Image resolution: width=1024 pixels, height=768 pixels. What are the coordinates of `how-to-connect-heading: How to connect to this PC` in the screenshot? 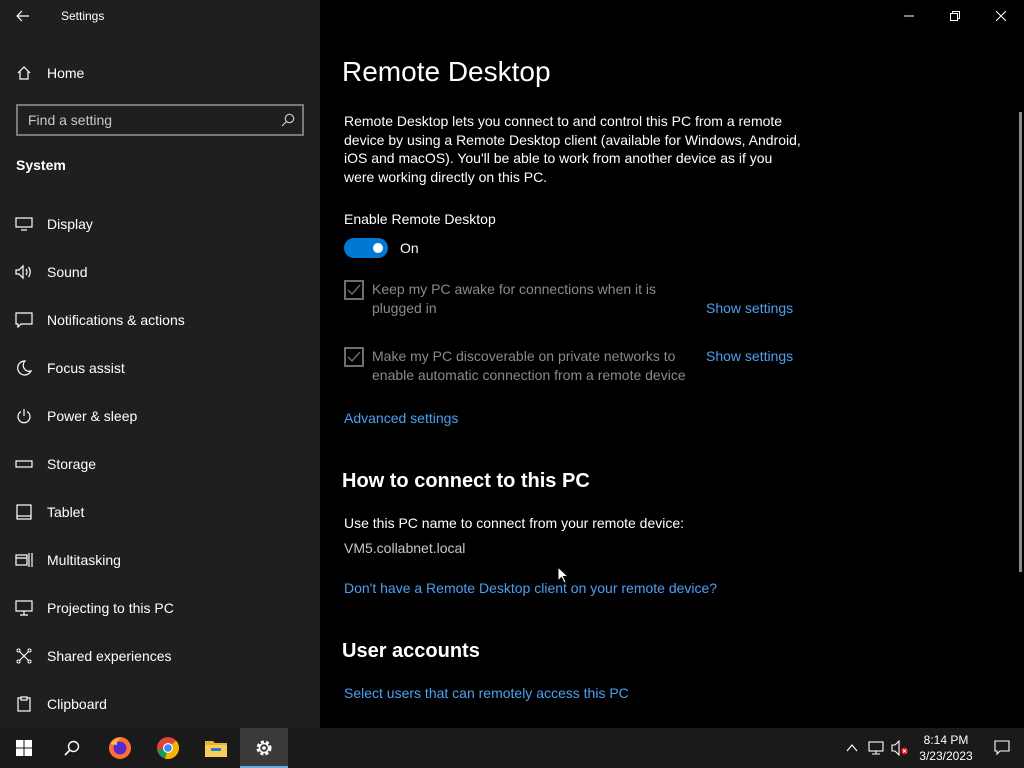 It's located at (466, 481).